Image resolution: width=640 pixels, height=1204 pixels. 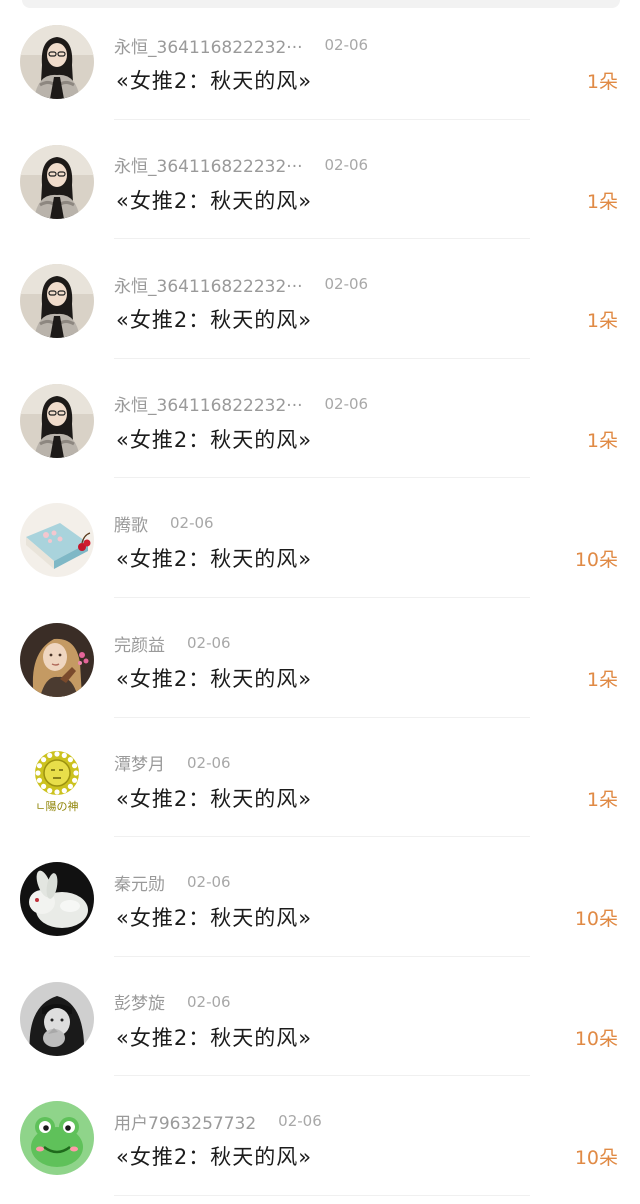 What do you see at coordinates (164, 523) in the screenshot?
I see `comment-meta: 腾歌 02-06` at bounding box center [164, 523].